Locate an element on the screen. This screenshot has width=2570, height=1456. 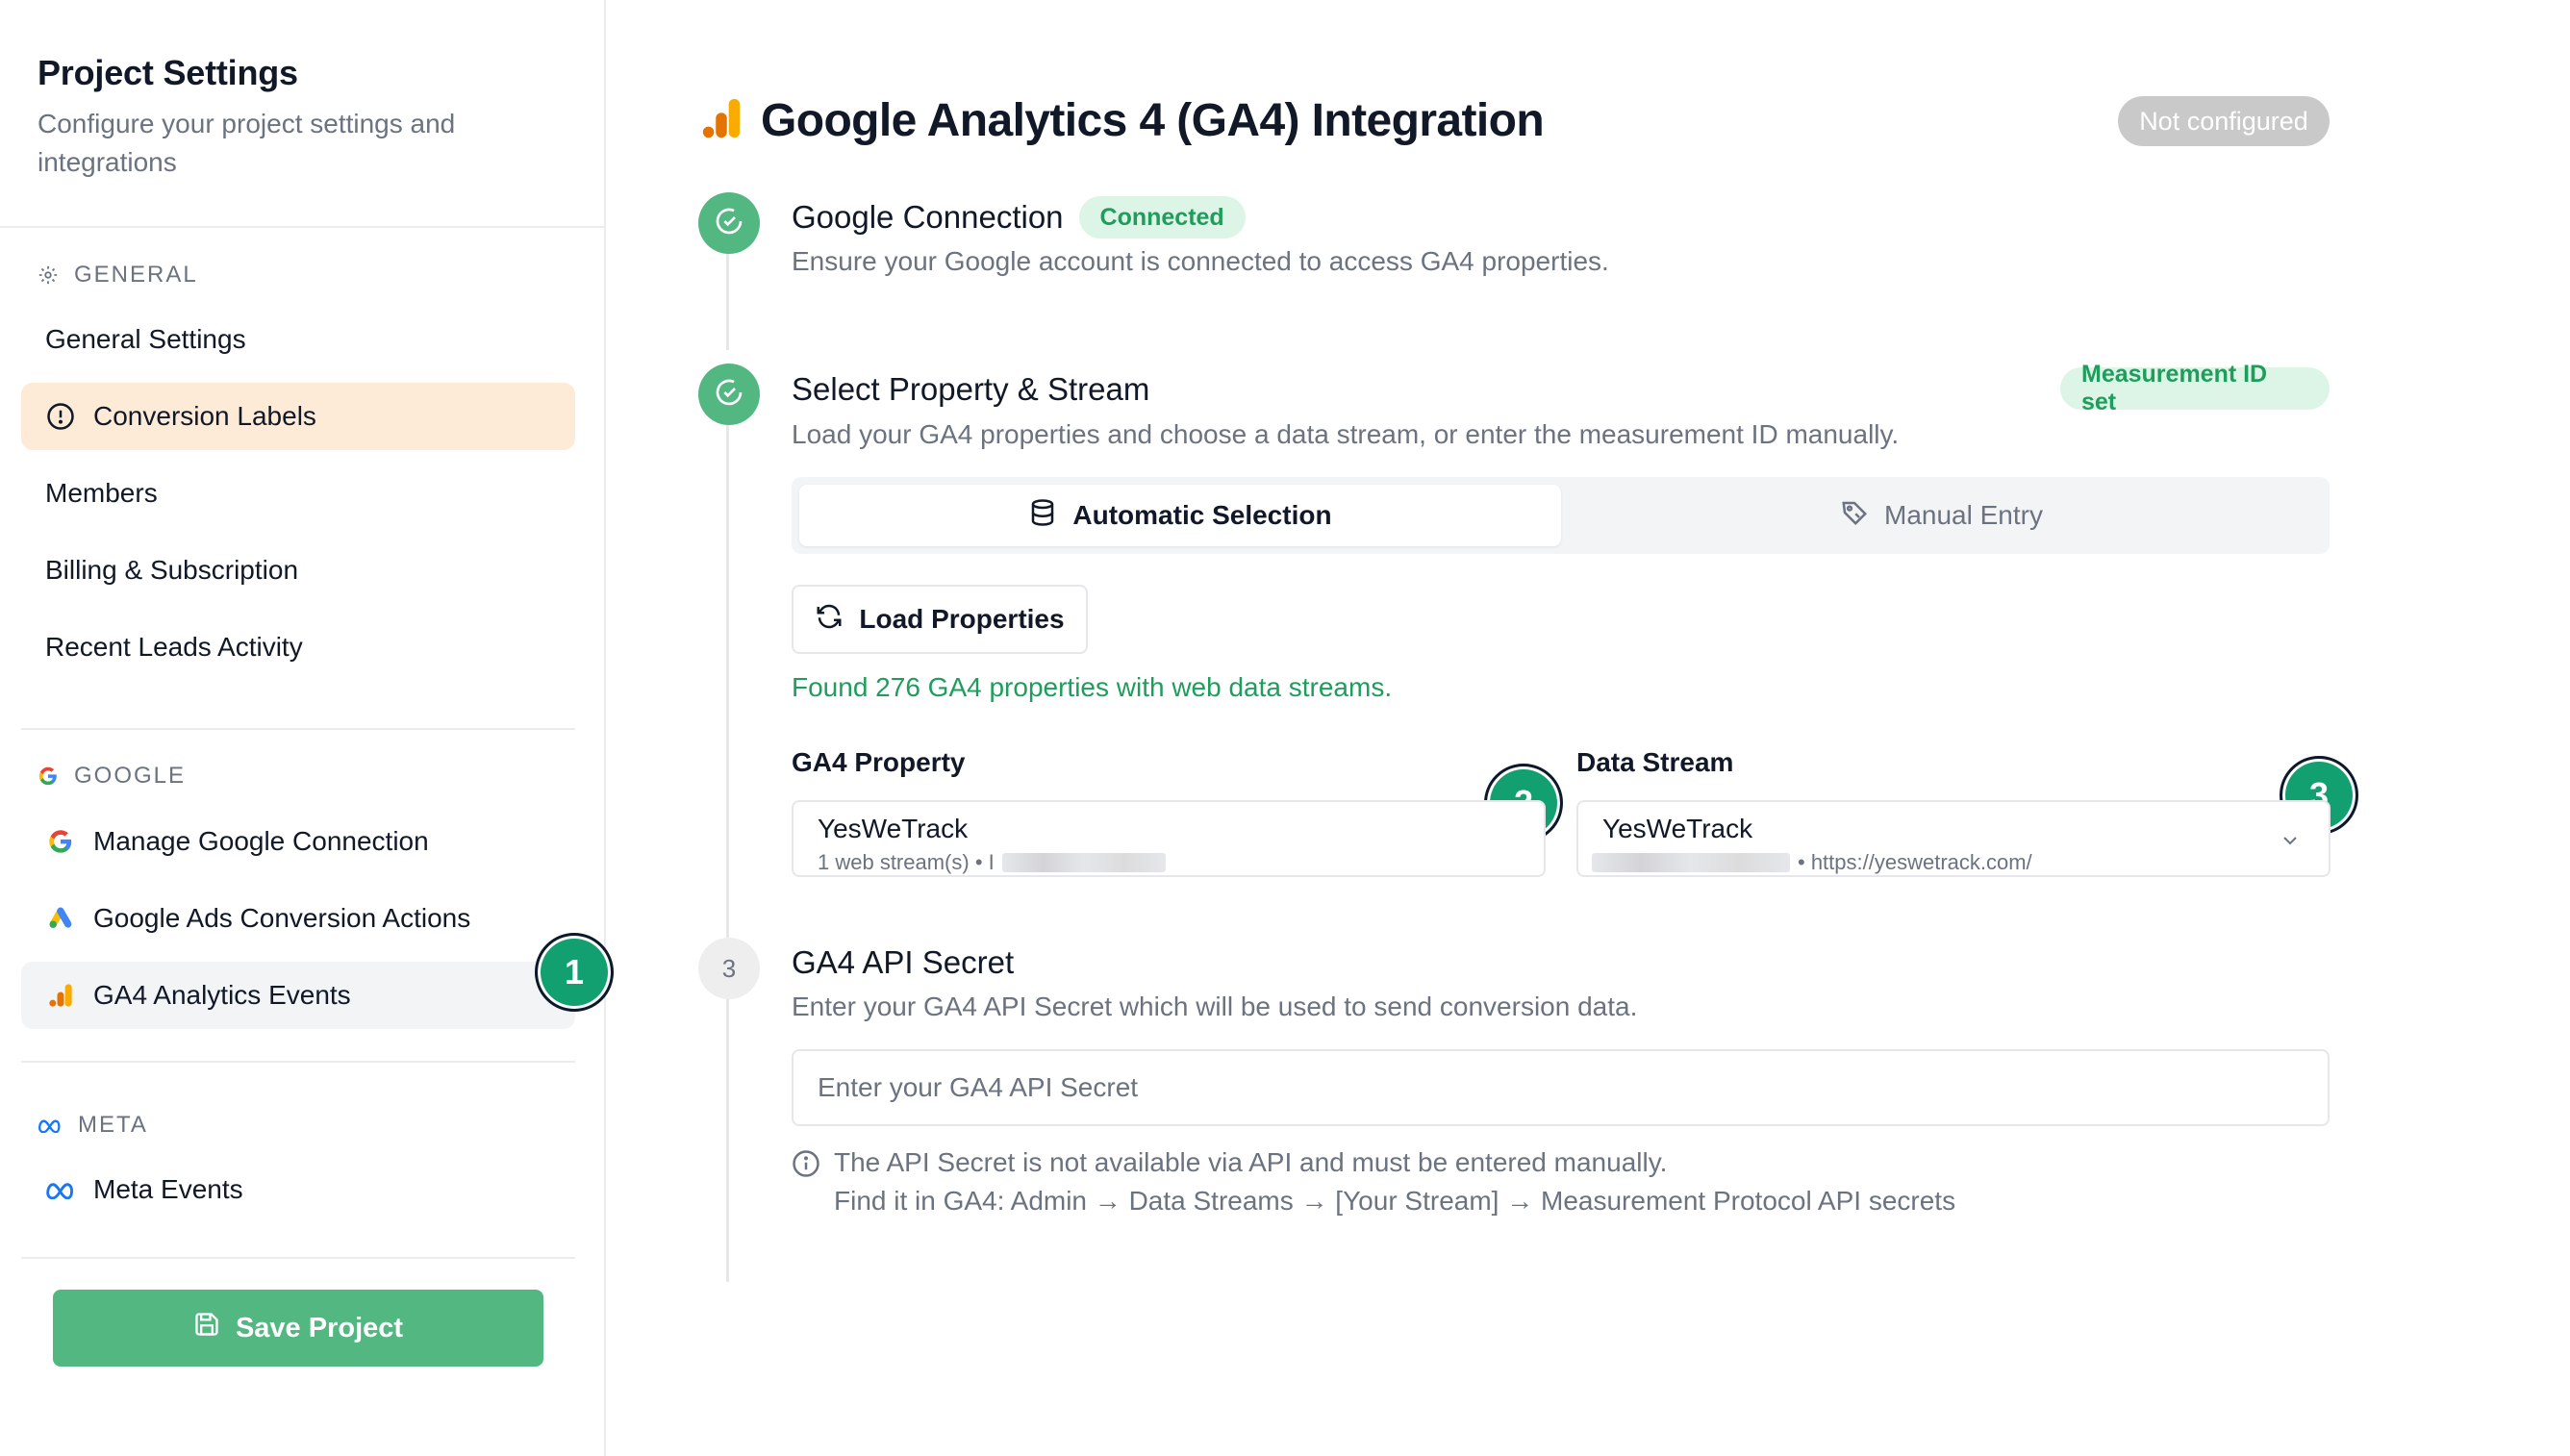
step-2-indicator is located at coordinates (729, 395).